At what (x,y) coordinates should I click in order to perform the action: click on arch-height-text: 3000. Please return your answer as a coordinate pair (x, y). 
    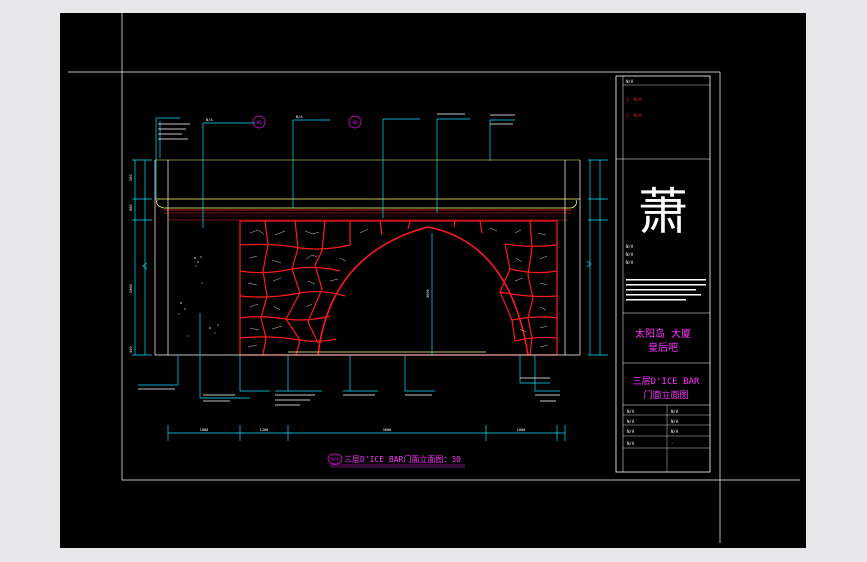
    Looking at the image, I should click on (428, 293).